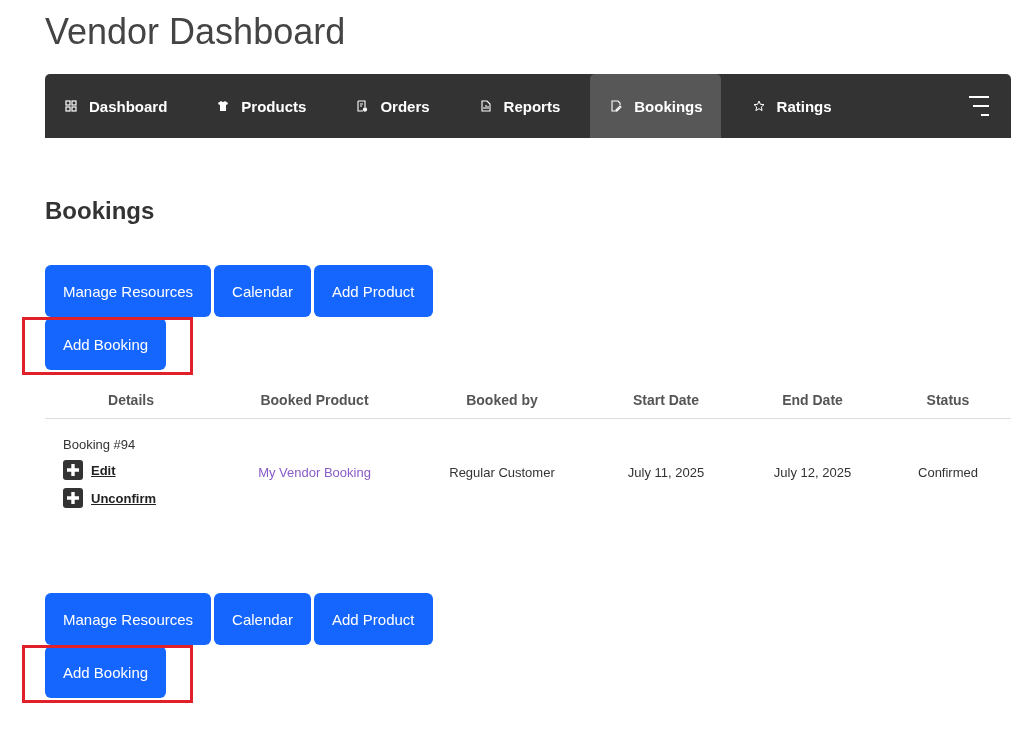  What do you see at coordinates (666, 472) in the screenshot?
I see `table-cell-text: July 11, 2025` at bounding box center [666, 472].